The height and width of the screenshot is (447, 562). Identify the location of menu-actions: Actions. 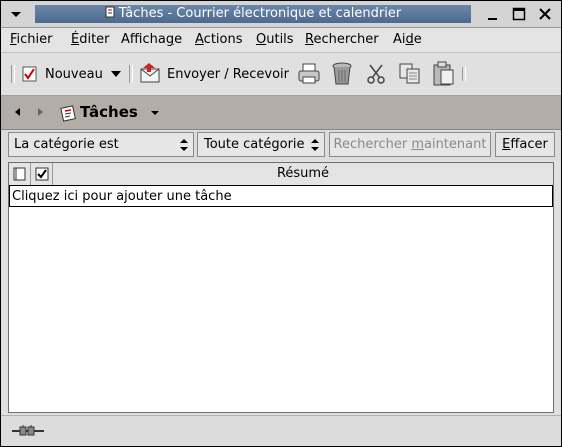
(219, 39).